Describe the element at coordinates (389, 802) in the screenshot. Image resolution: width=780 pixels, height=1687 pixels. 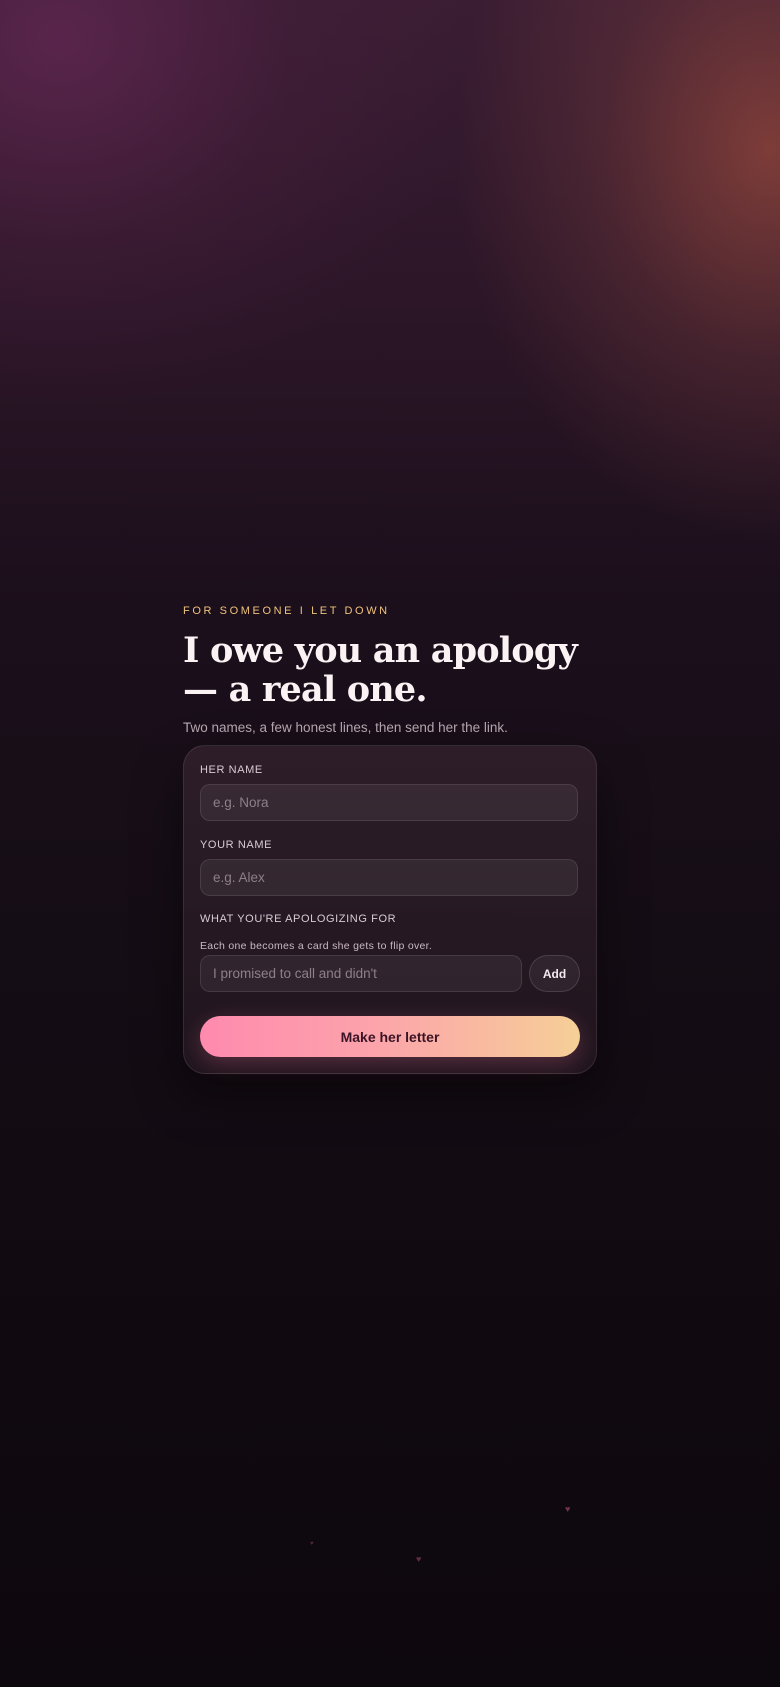
I see `her-name-input` at that location.